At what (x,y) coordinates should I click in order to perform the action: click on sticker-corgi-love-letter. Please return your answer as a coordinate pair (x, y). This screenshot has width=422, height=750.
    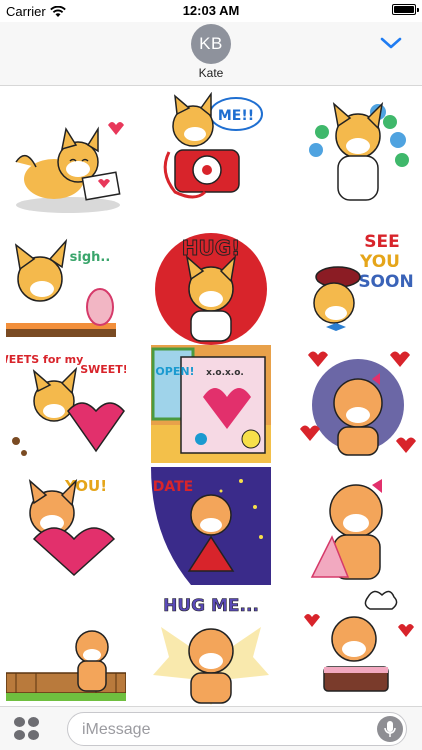
    Looking at the image, I should click on (66, 166).